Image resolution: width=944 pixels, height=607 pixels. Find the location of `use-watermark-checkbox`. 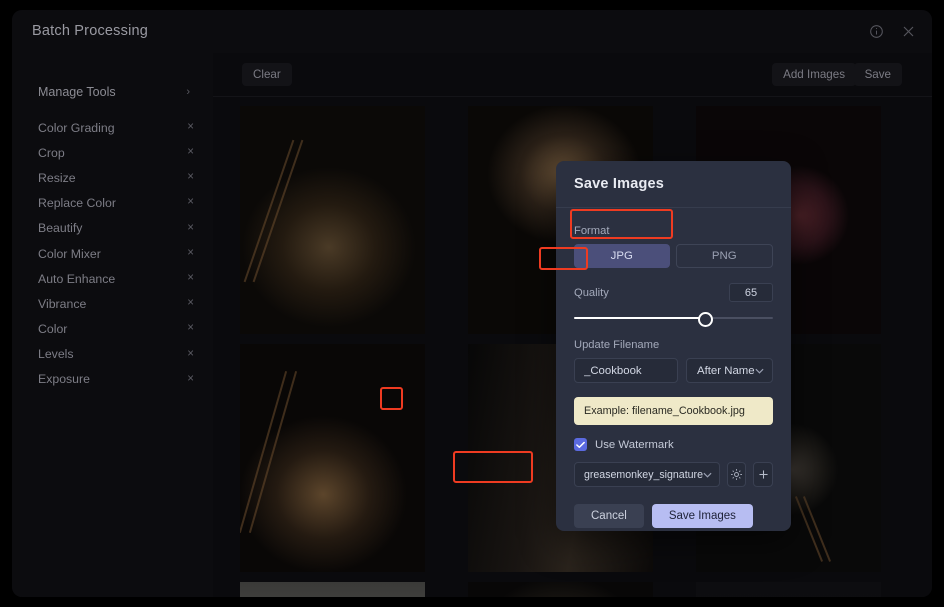

use-watermark-checkbox is located at coordinates (580, 444).